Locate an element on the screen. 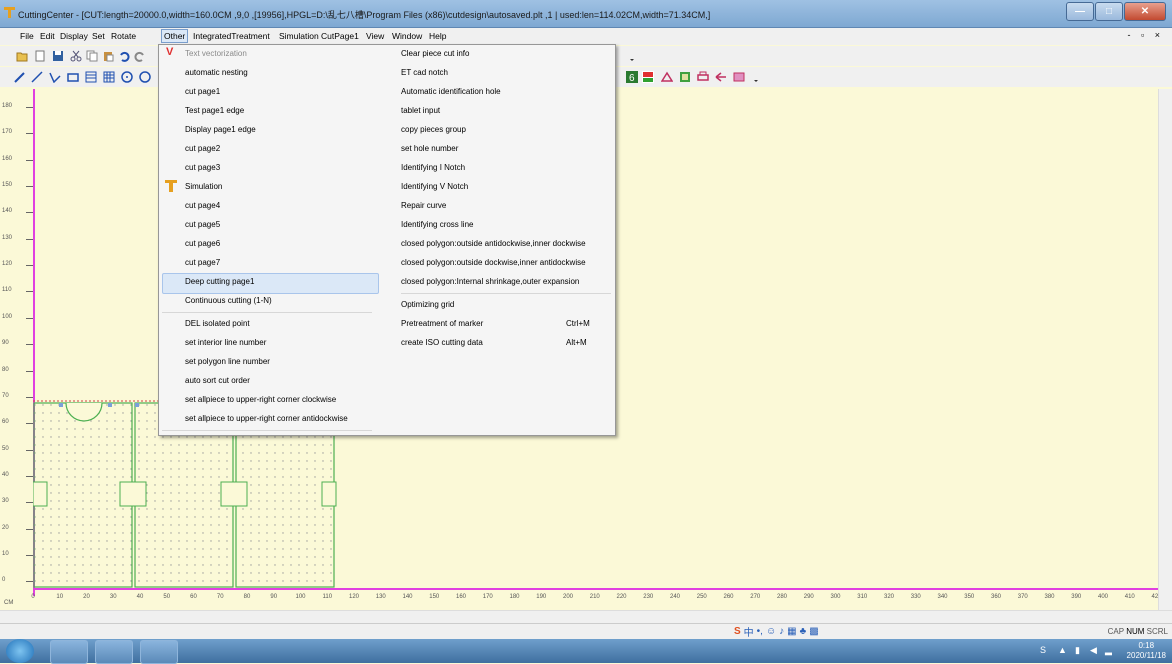 Image resolution: width=1172 pixels, height=664 pixels. menu-cutpage1: CutPage1 is located at coordinates (340, 36).